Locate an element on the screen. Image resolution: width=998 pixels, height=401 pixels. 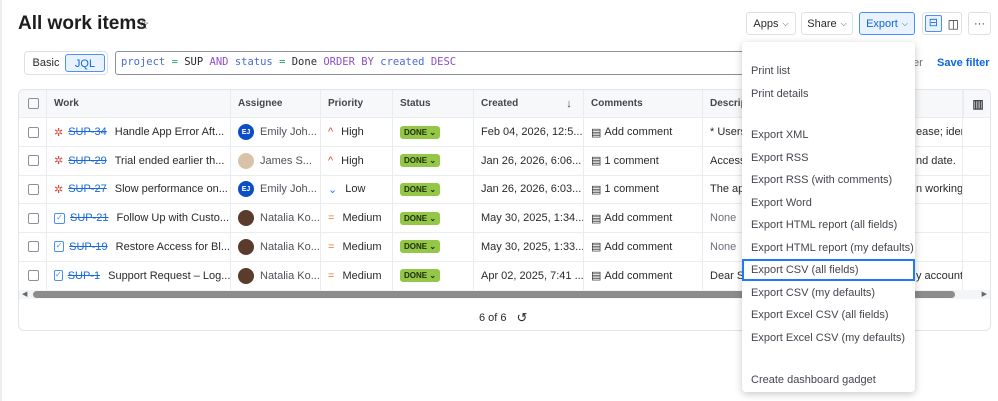
column-picker-icon: ▥ is located at coordinates (976, 103).